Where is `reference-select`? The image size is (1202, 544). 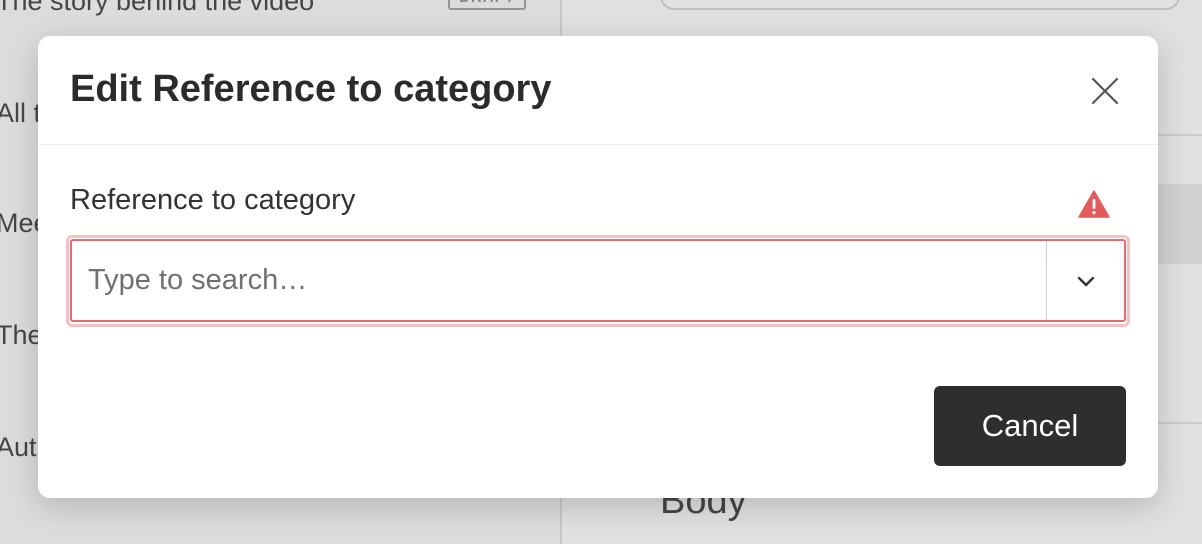
reference-select is located at coordinates (598, 280).